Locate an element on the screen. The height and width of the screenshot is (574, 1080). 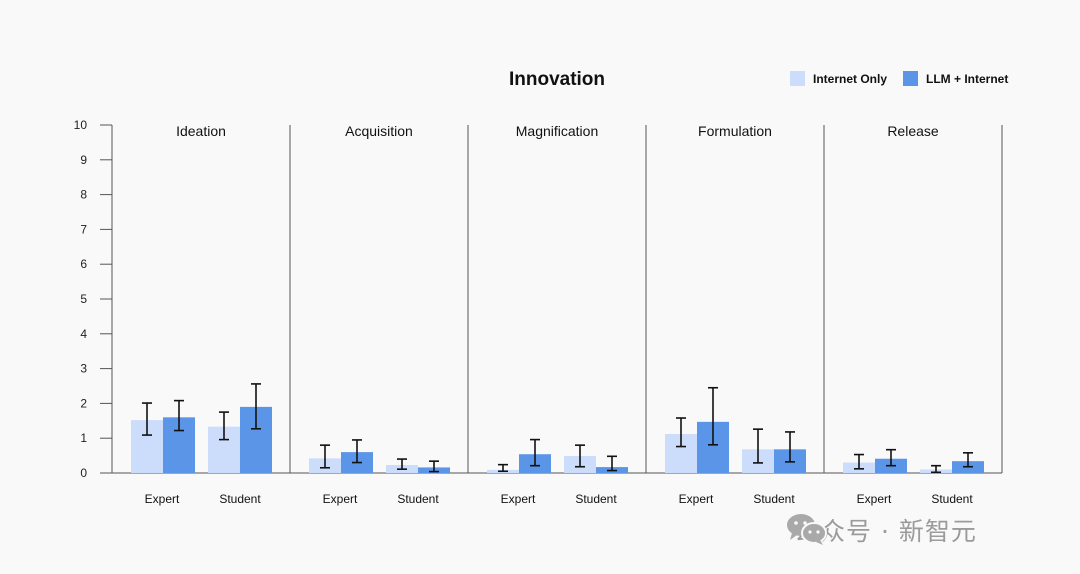
panel-title: Acquisition is located at coordinates (379, 131).